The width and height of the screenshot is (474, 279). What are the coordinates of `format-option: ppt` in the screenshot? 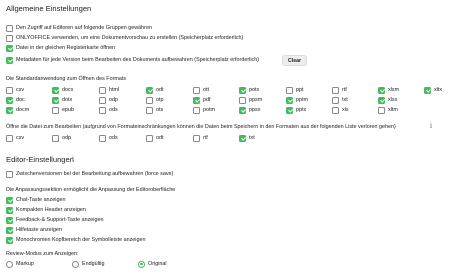 It's located at (295, 90).